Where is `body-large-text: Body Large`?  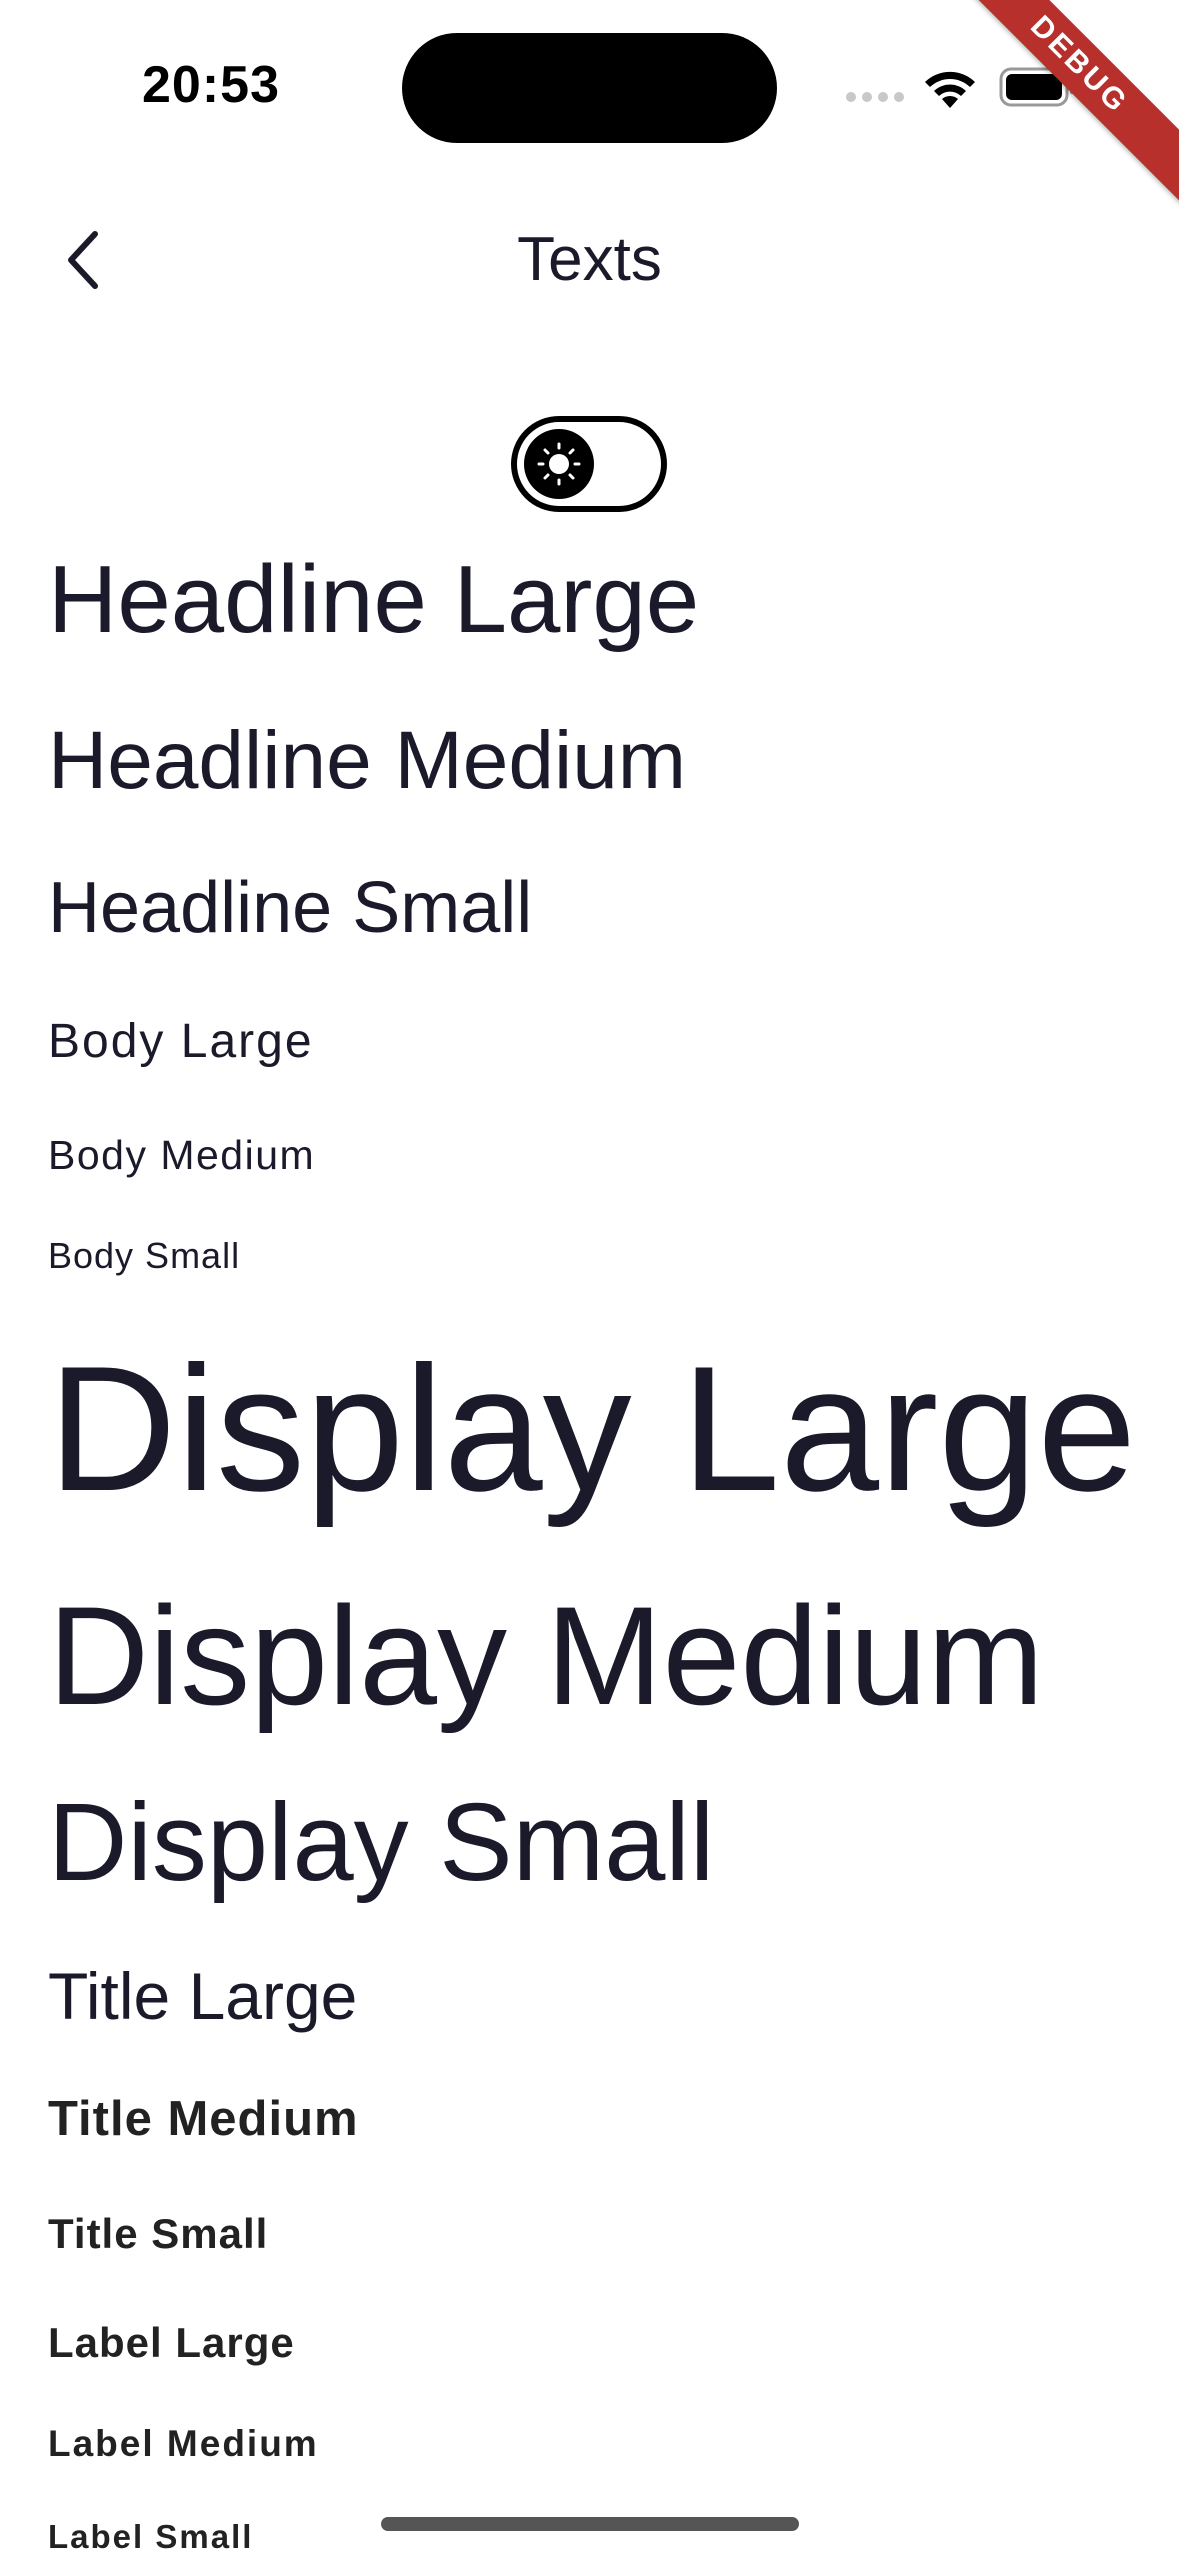
body-large-text: Body Large is located at coordinates (181, 1041).